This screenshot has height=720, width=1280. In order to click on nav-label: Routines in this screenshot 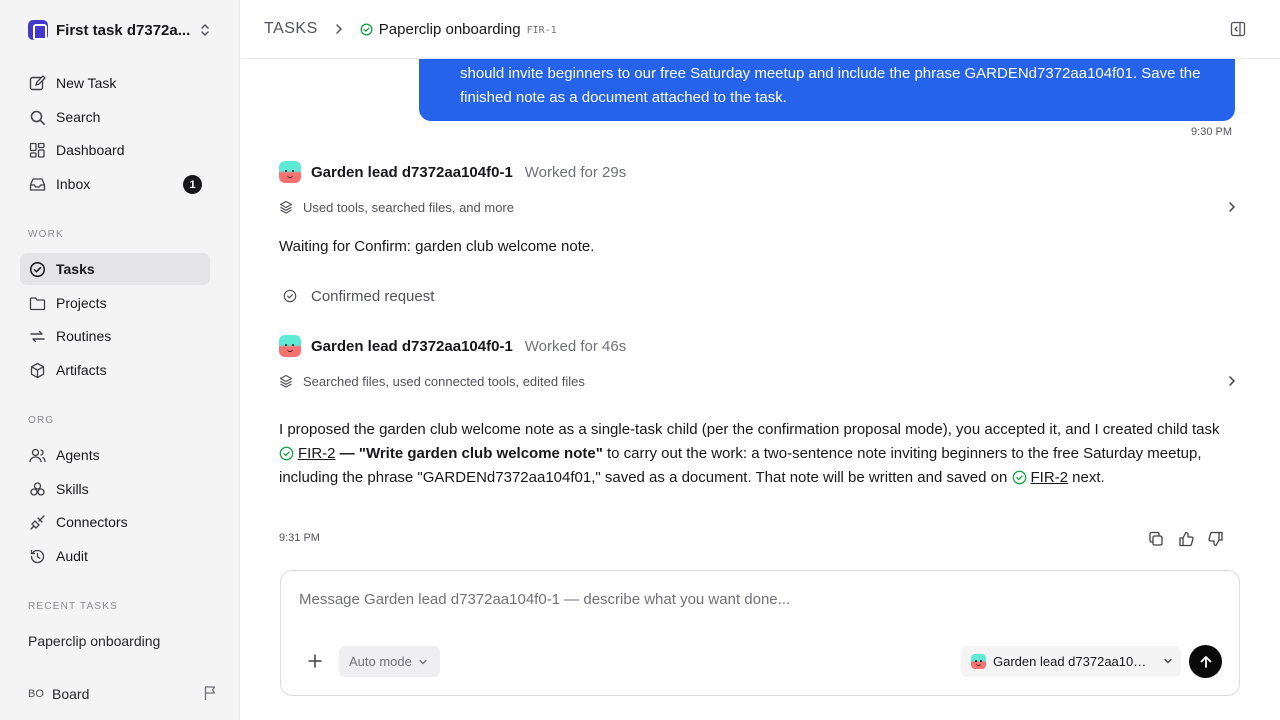, I will do `click(84, 336)`.